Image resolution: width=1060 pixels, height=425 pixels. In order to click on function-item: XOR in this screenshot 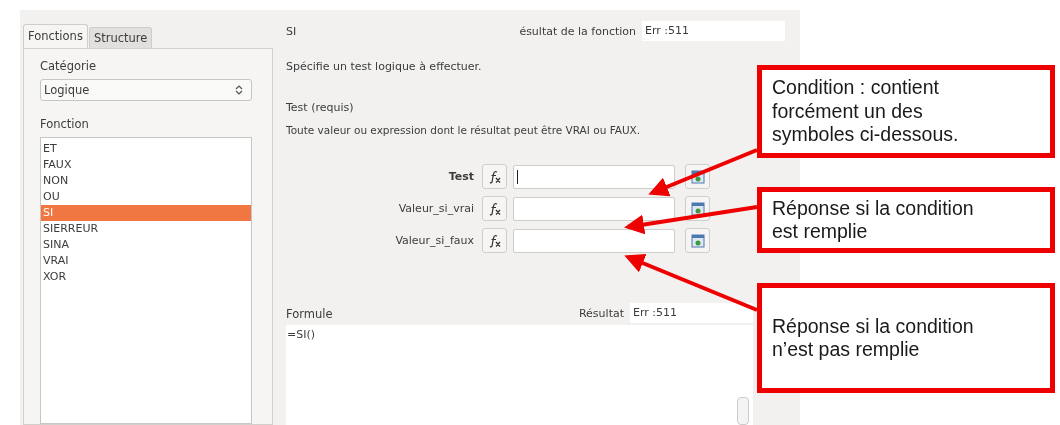, I will do `click(146, 277)`.